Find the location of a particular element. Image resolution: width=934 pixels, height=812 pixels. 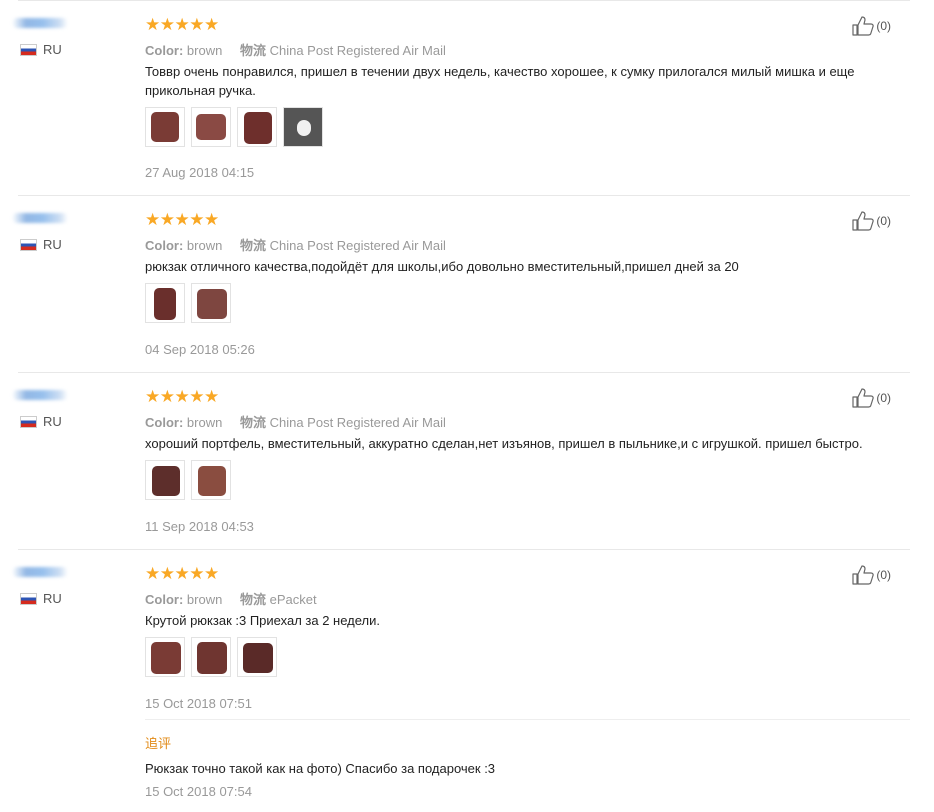

shipping-value: ePacket is located at coordinates (293, 599).